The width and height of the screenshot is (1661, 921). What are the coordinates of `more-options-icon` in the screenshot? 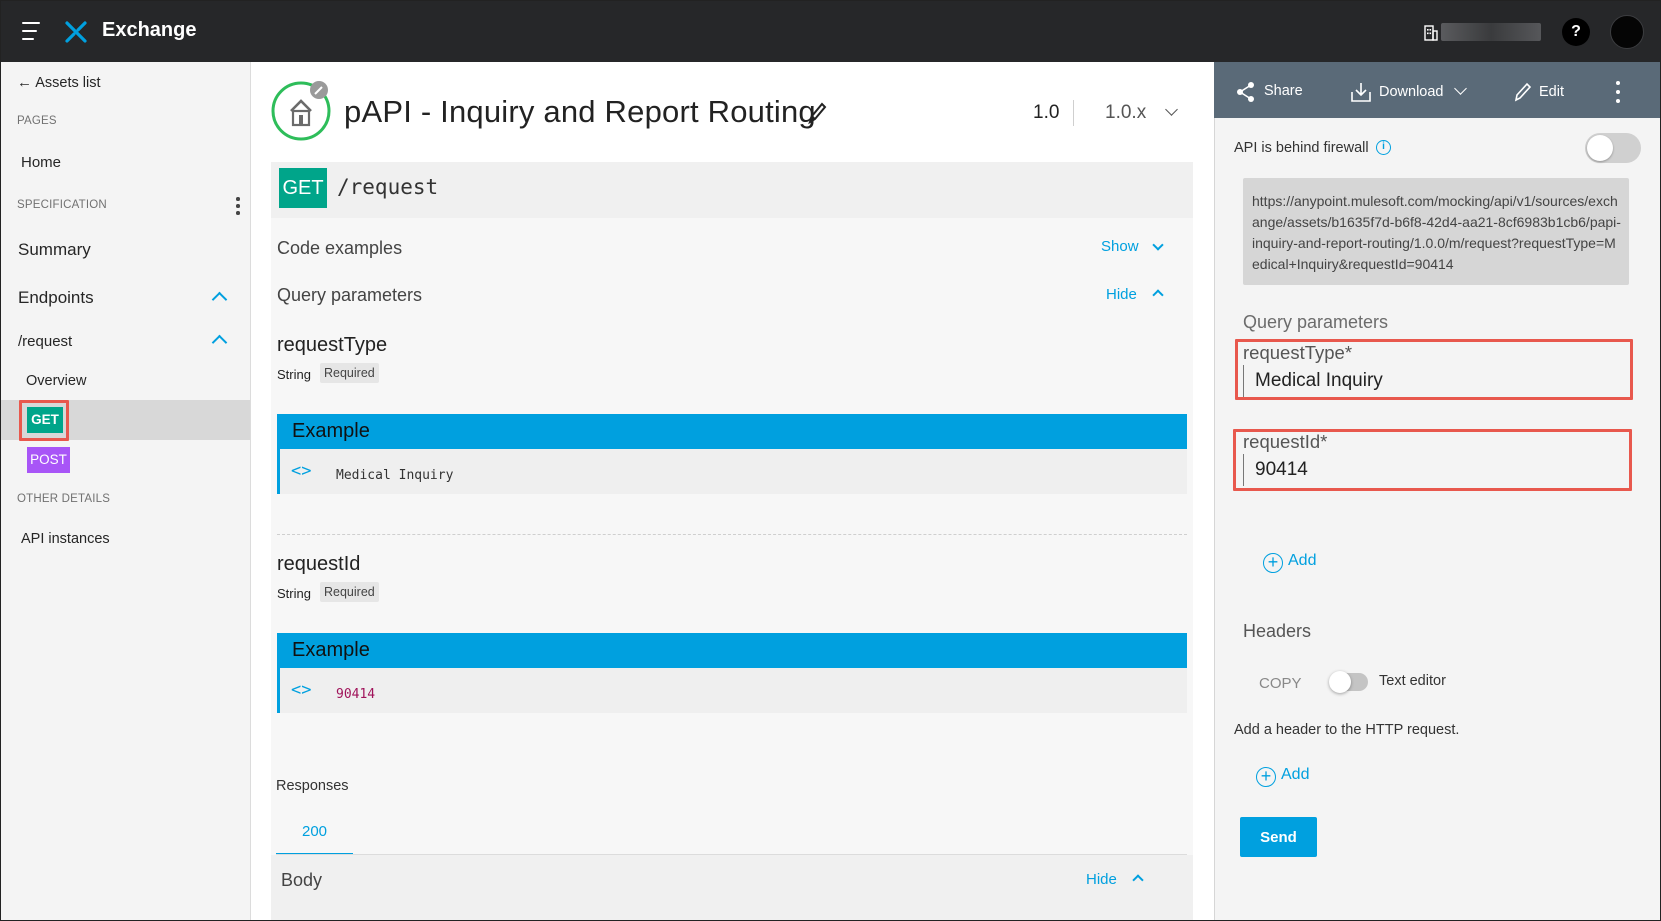 It's located at (1618, 92).